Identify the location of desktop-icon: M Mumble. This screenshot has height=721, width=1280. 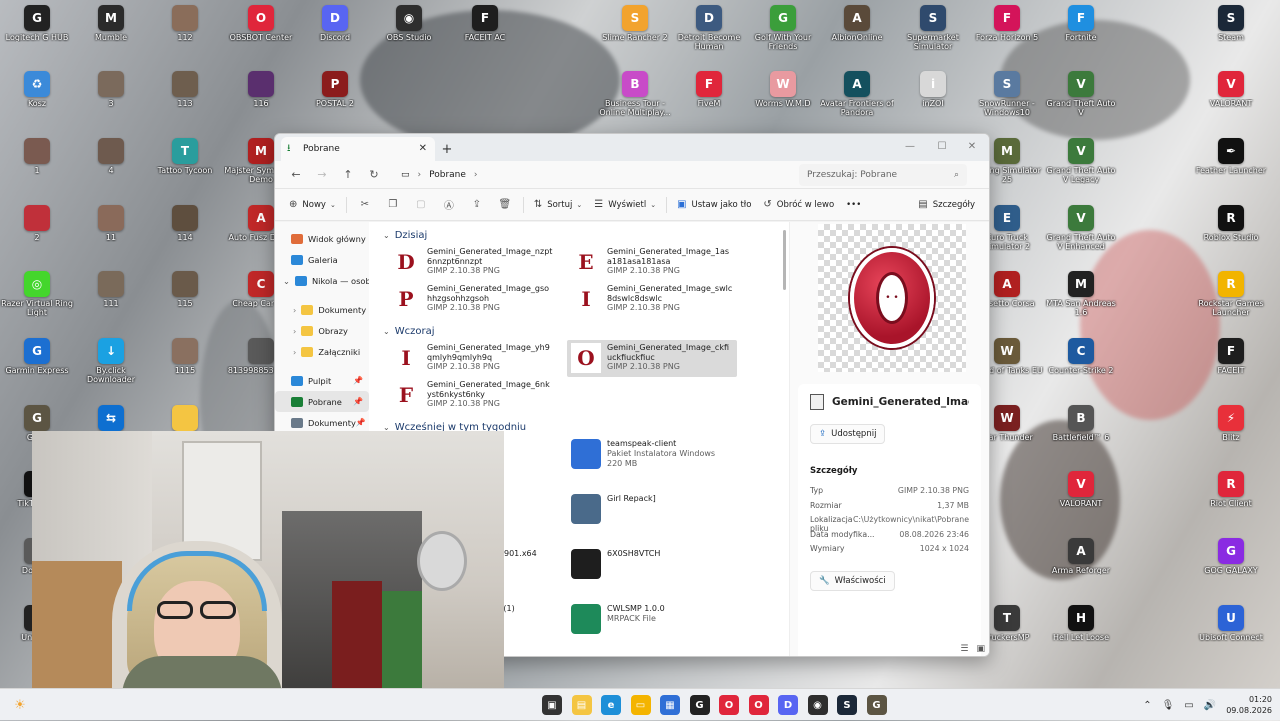
(111, 23).